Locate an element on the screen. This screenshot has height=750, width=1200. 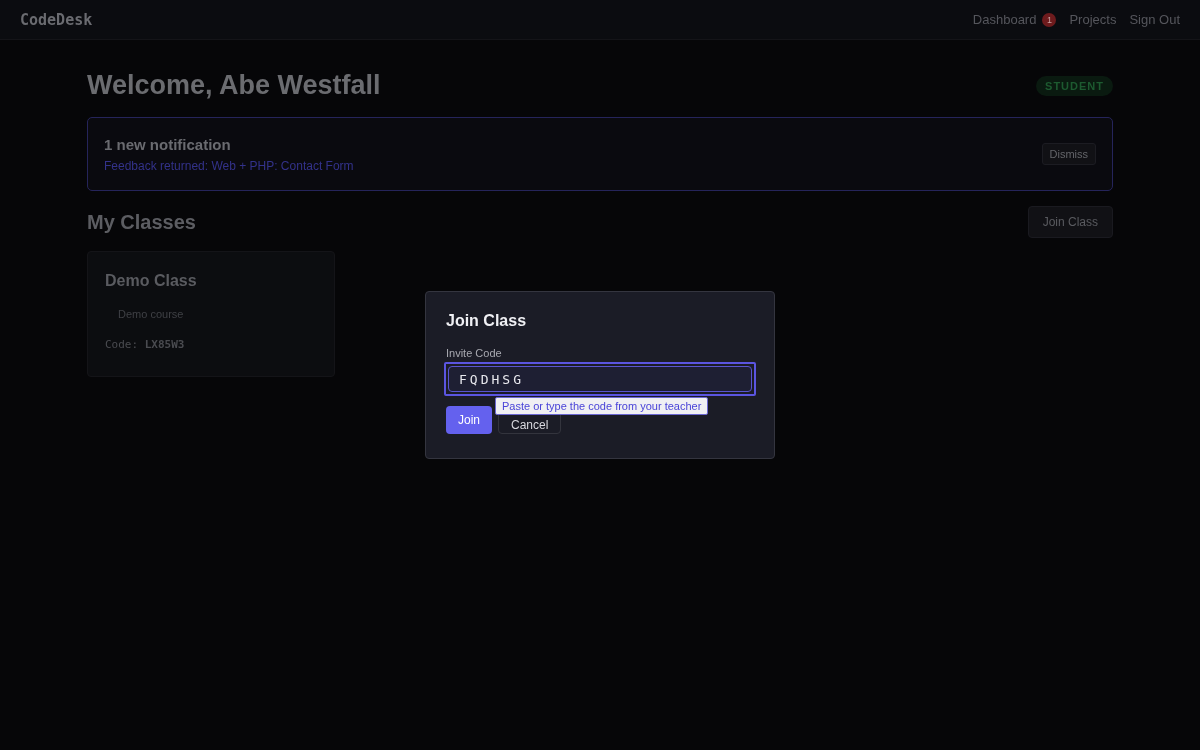
dismiss-button: Dismiss is located at coordinates (1068, 154).